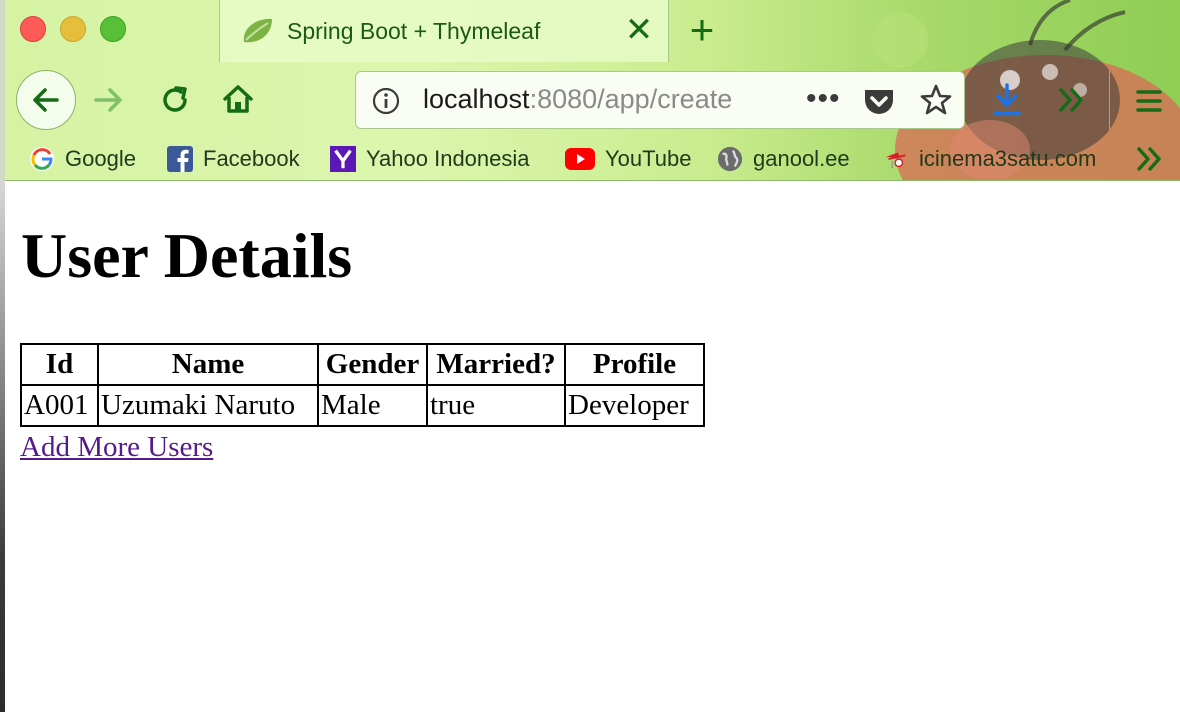  What do you see at coordinates (496, 364) in the screenshot?
I see `column-header-married: Married?` at bounding box center [496, 364].